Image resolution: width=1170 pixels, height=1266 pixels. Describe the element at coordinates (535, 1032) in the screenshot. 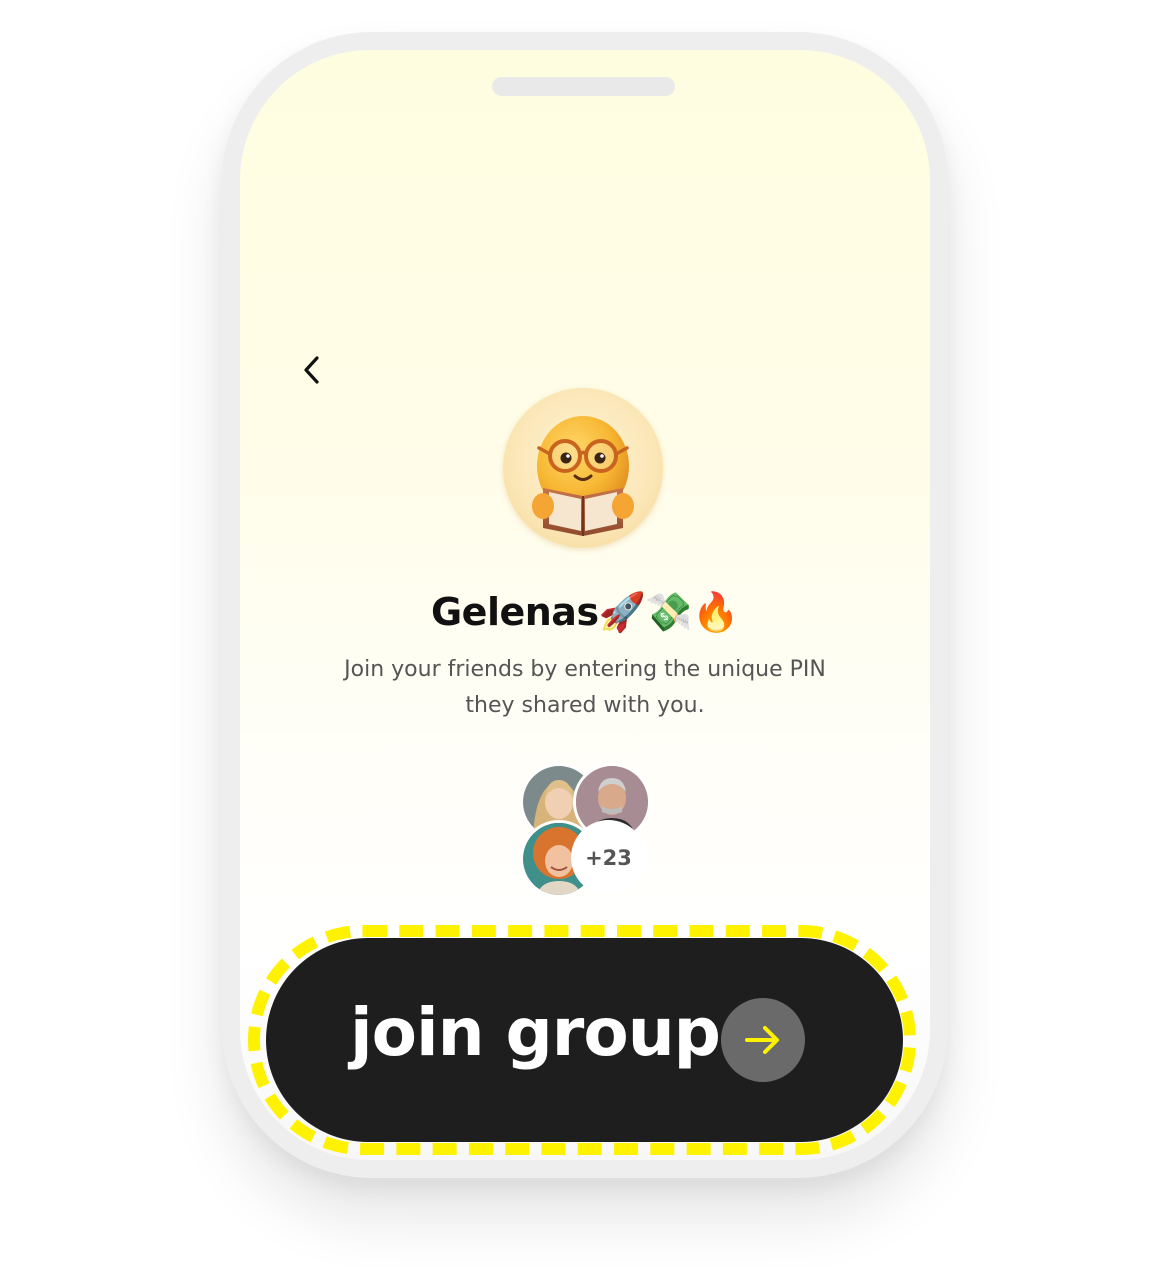

I see `join-group-label: join group` at that location.